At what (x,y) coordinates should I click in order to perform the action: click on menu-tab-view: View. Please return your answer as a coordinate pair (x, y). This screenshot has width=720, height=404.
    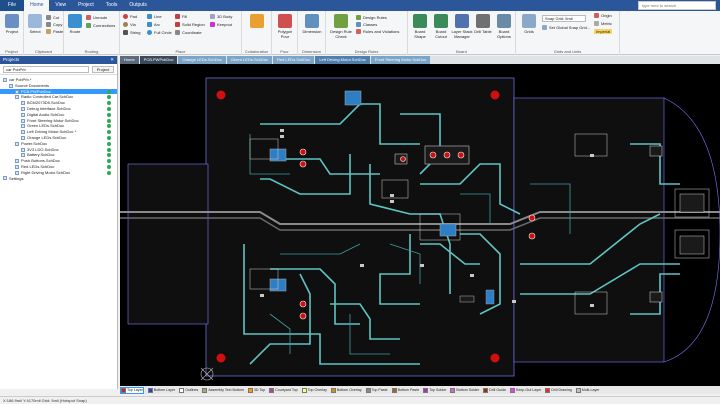
    Looking at the image, I should click on (60, 5).